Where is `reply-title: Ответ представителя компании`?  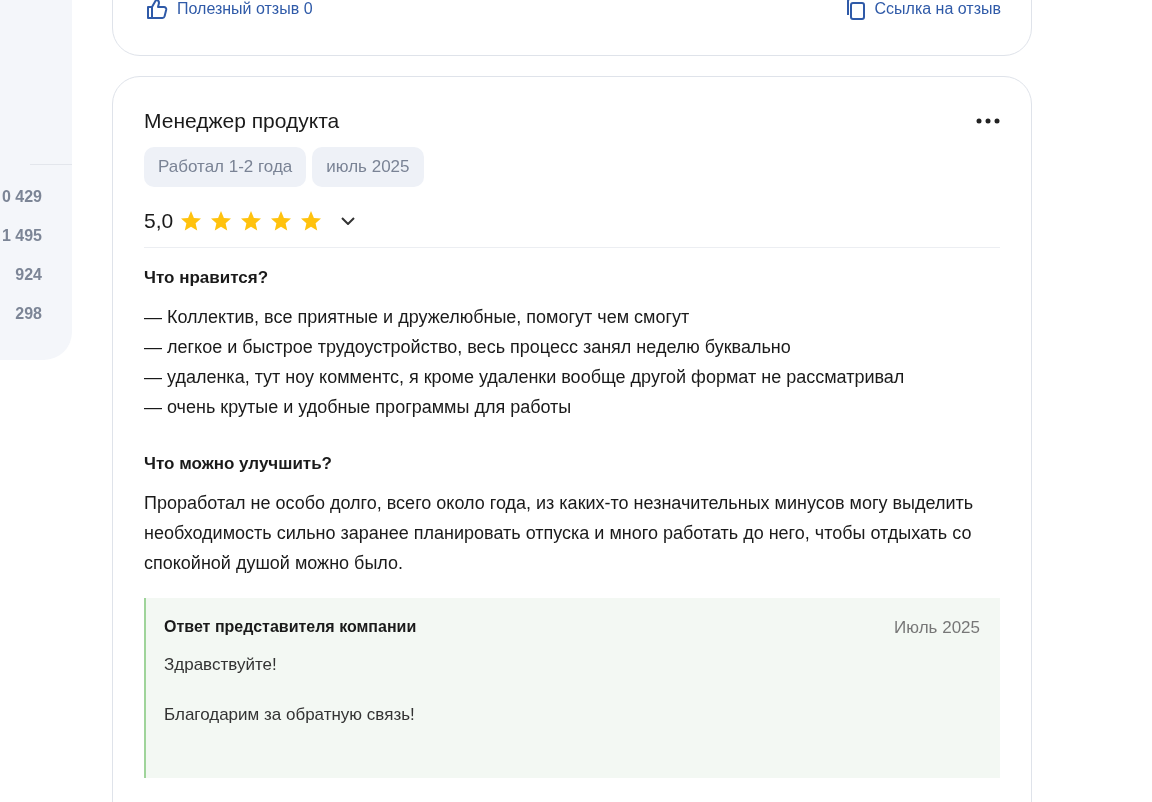 reply-title: Ответ представителя компании is located at coordinates (290, 627).